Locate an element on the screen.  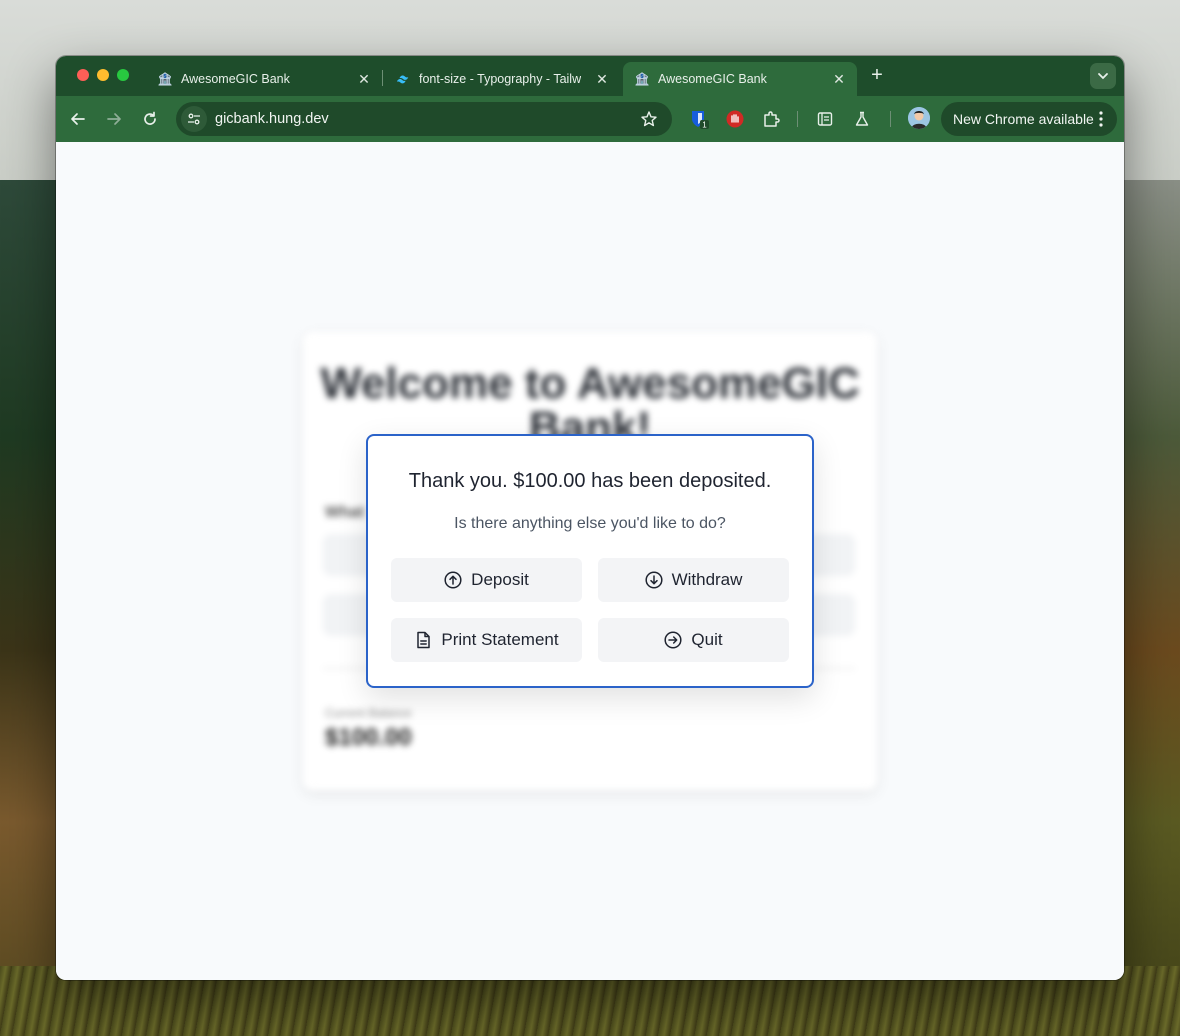
window-controls is located at coordinates (103, 75).